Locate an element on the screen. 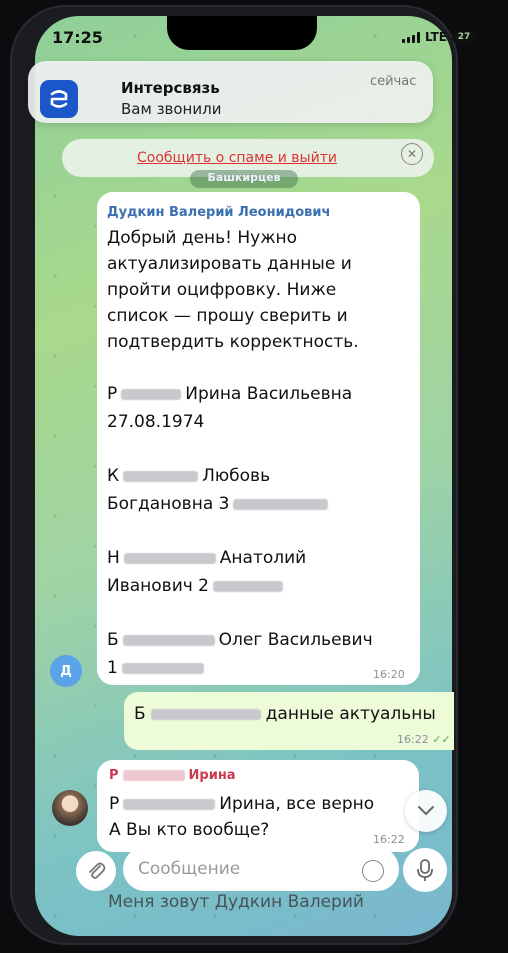 The height and width of the screenshot is (953, 508). message-sender: Р Ирина is located at coordinates (172, 775).